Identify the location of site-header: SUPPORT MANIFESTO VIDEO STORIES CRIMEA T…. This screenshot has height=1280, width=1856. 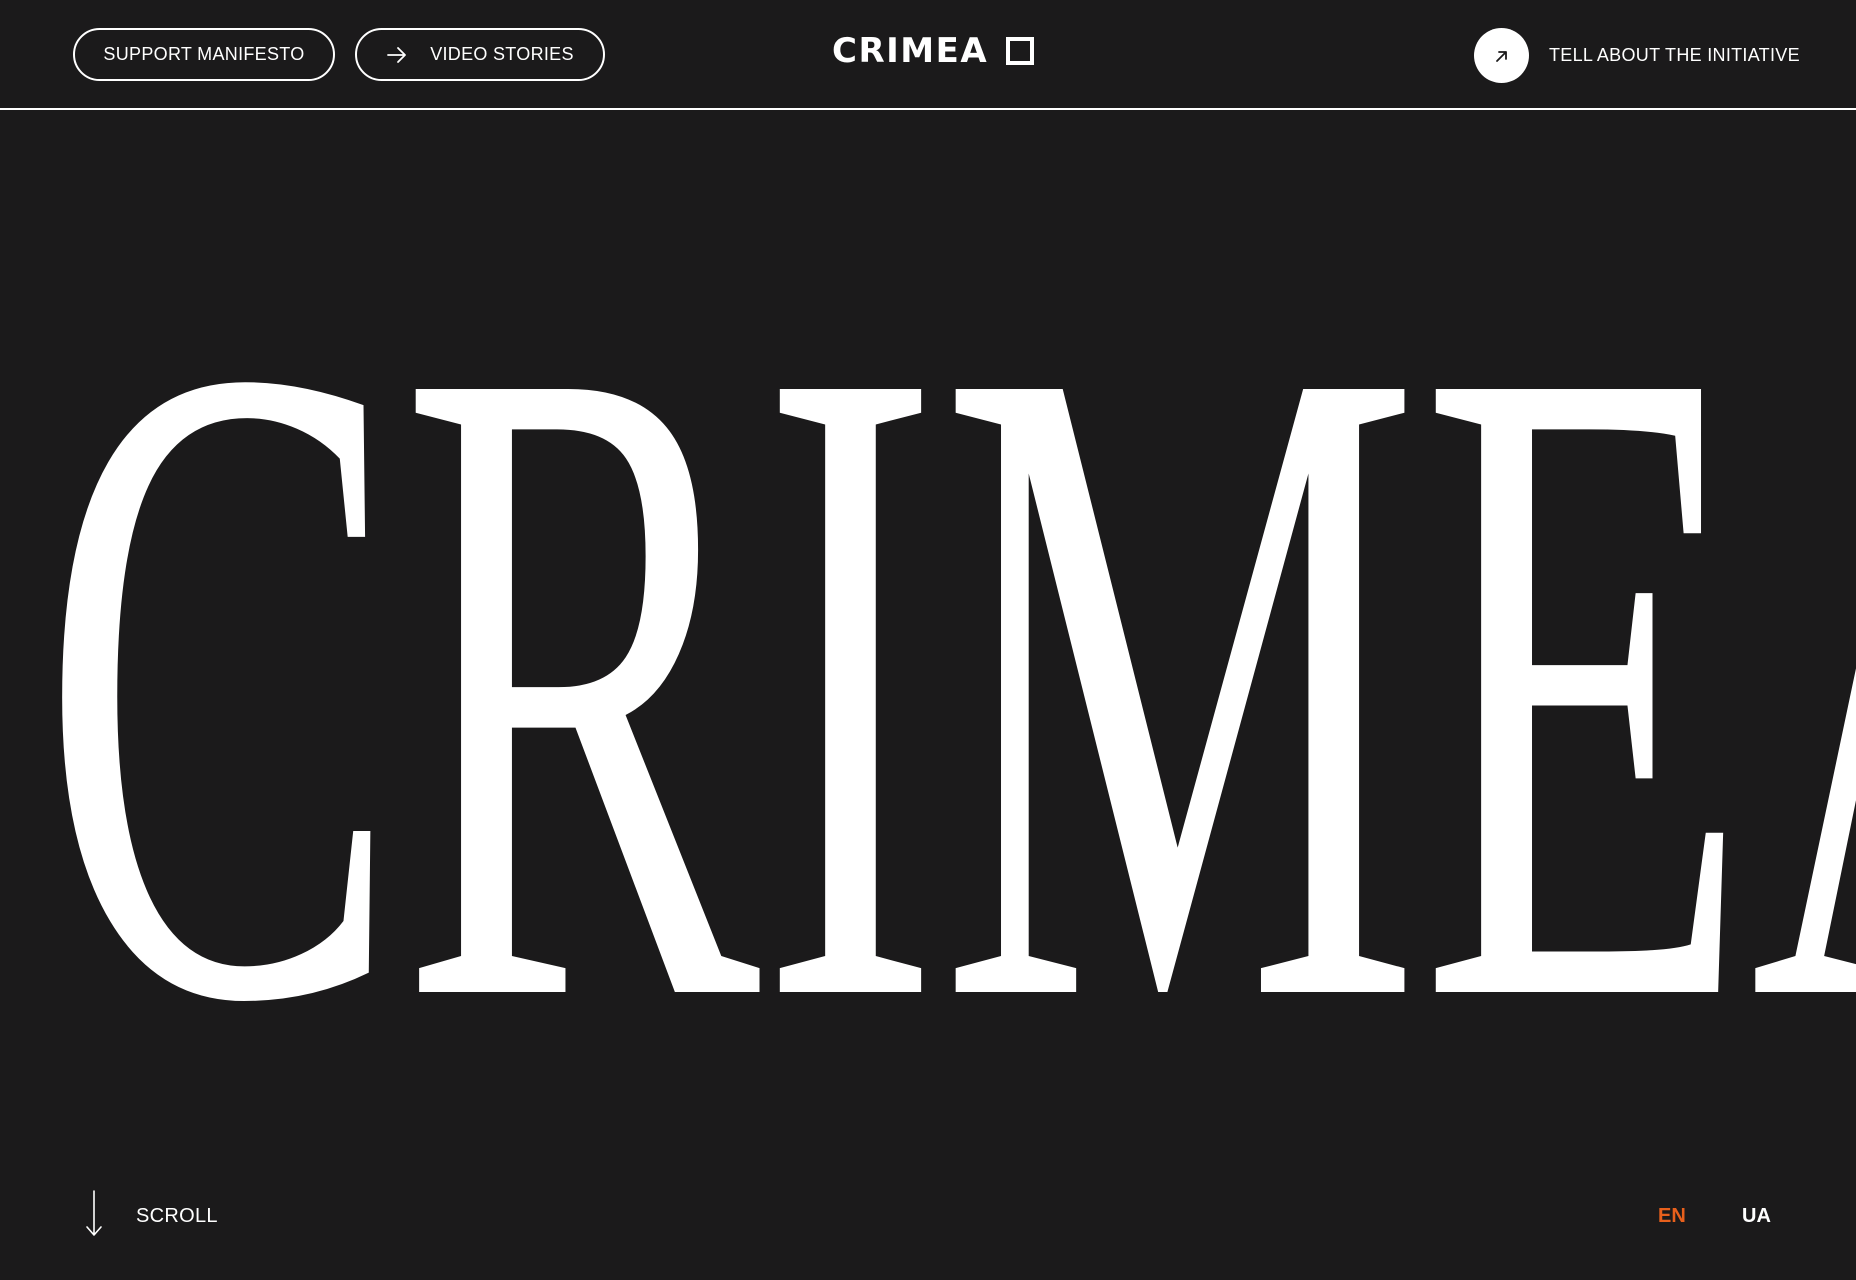
(928, 55).